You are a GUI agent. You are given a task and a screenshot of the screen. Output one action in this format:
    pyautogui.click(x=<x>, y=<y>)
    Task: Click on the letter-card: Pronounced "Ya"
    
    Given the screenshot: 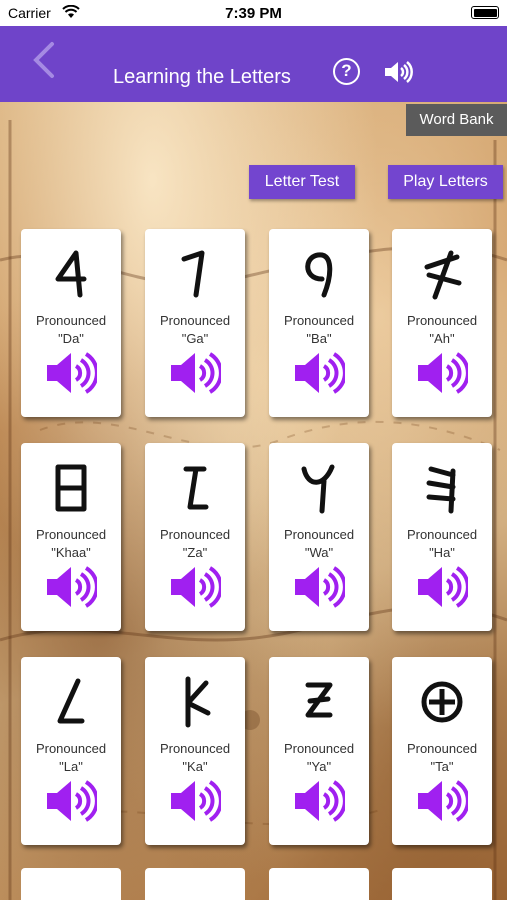 What is the action you would take?
    pyautogui.click(x=319, y=751)
    